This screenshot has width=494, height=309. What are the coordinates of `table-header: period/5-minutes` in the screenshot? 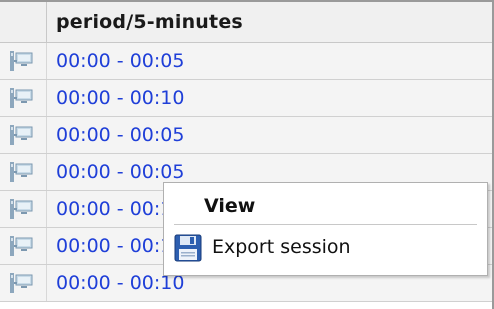 It's located at (246, 22).